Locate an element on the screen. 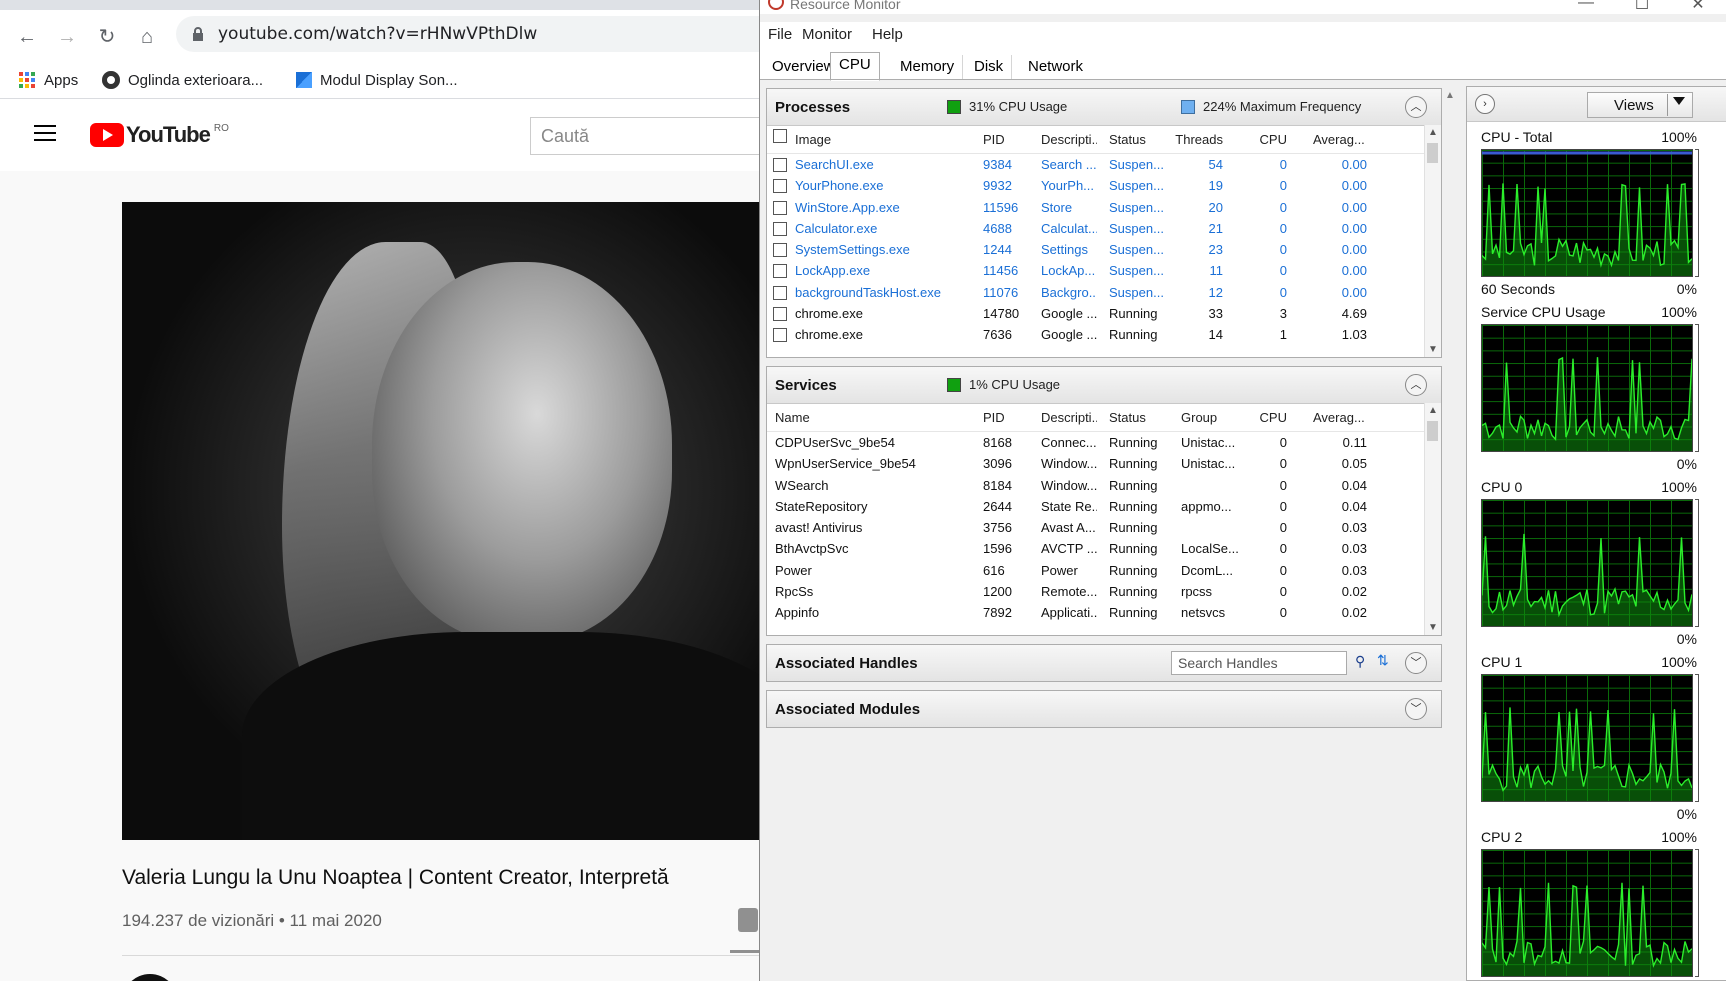 The image size is (1726, 981). table-row: chrome.exe 7636 Google ... Running 14 1 1.03 is located at coordinates (1097, 334).